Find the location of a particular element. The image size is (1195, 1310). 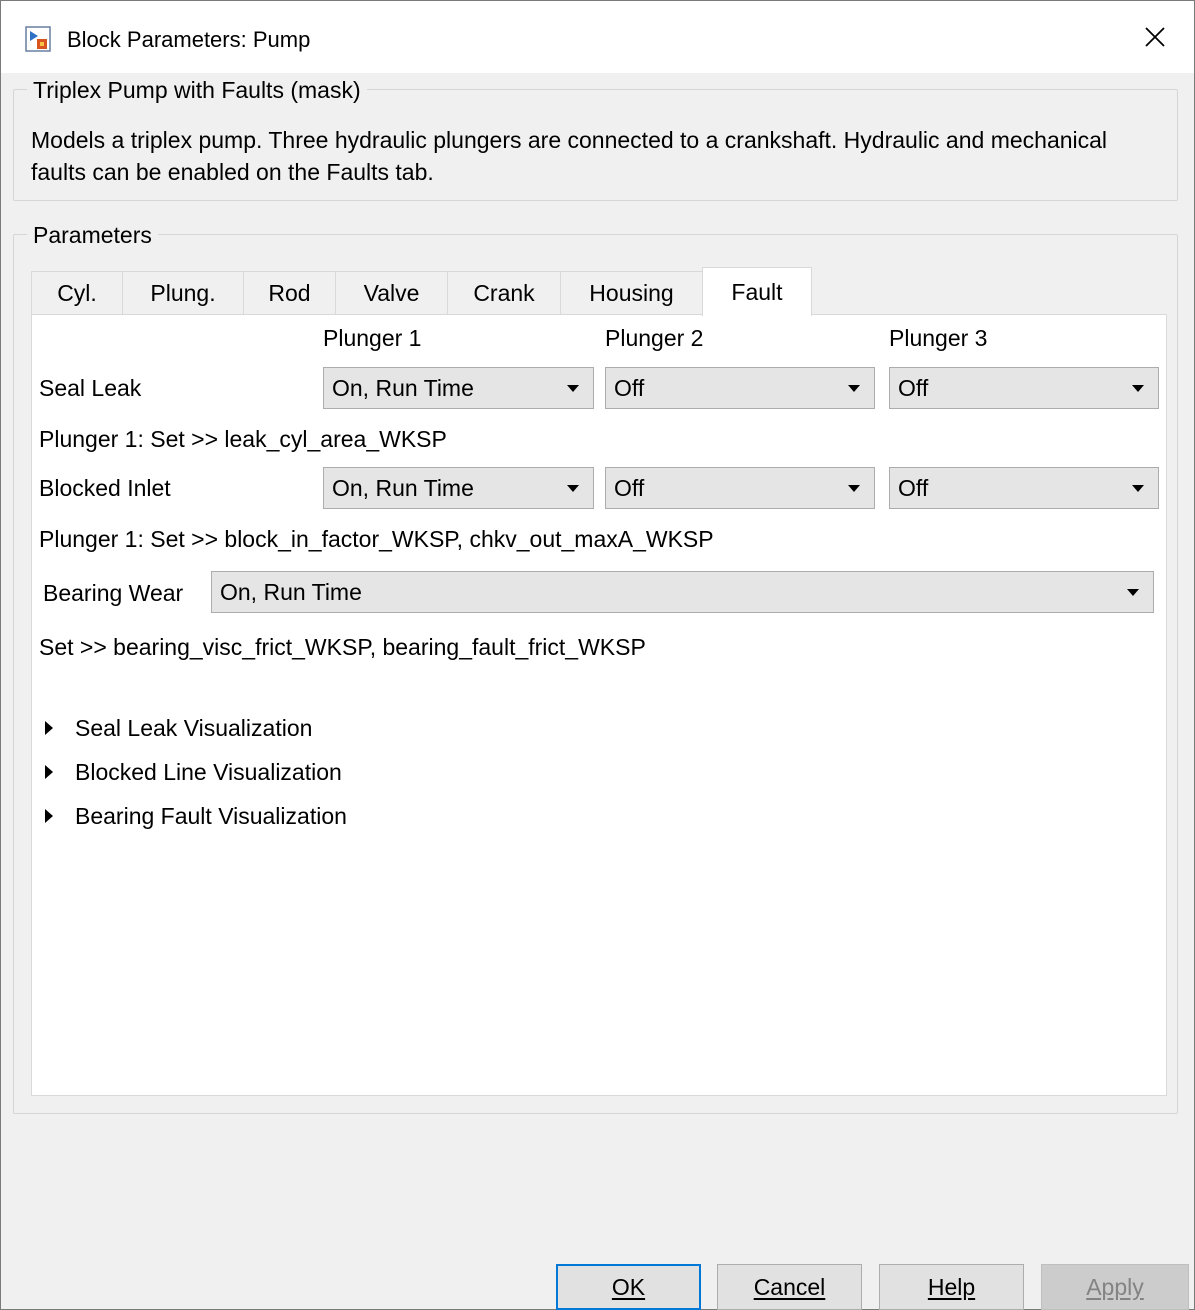

tab-rod: Rod is located at coordinates (289, 293).